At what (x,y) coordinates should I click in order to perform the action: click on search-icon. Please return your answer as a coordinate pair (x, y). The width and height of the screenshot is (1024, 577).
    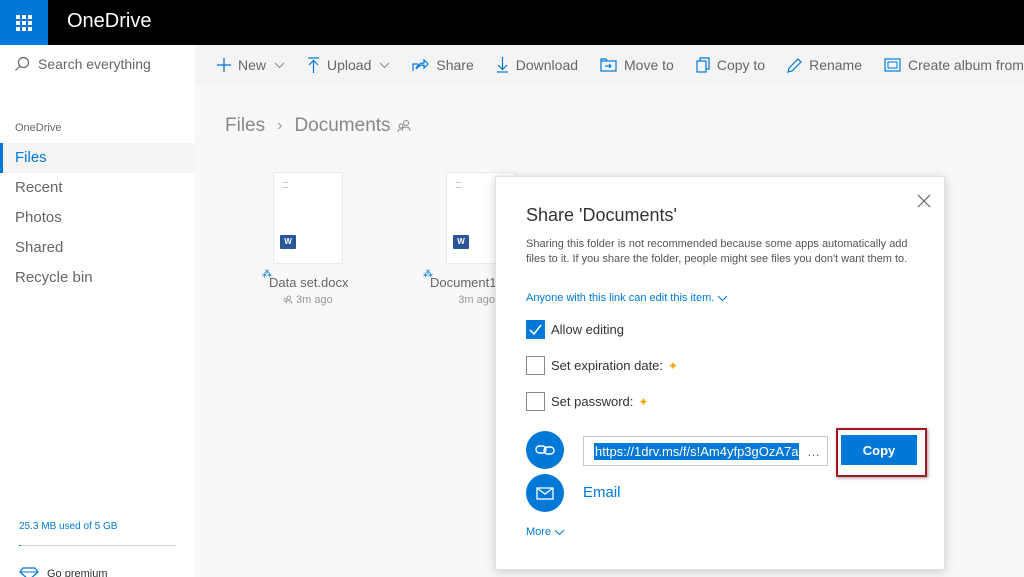
    Looking at the image, I should click on (22, 63).